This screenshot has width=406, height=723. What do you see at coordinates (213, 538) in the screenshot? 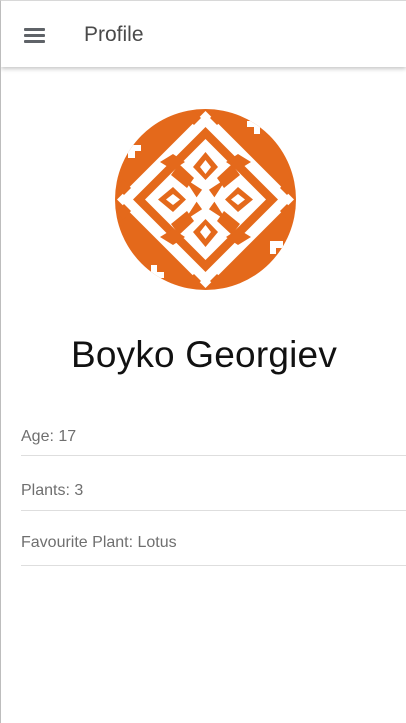
I see `info-row-favourite-plant: Favourite Plant: Lotus` at bounding box center [213, 538].